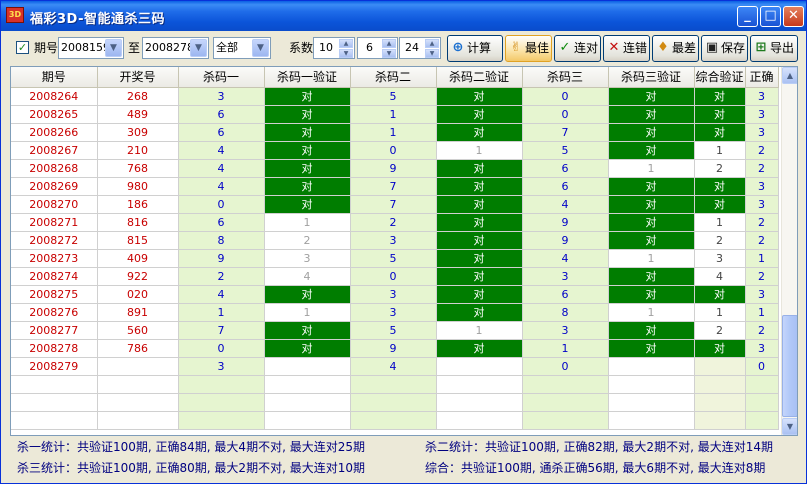  I want to click on streak-right-button: ✓ 连对, so click(577, 48).